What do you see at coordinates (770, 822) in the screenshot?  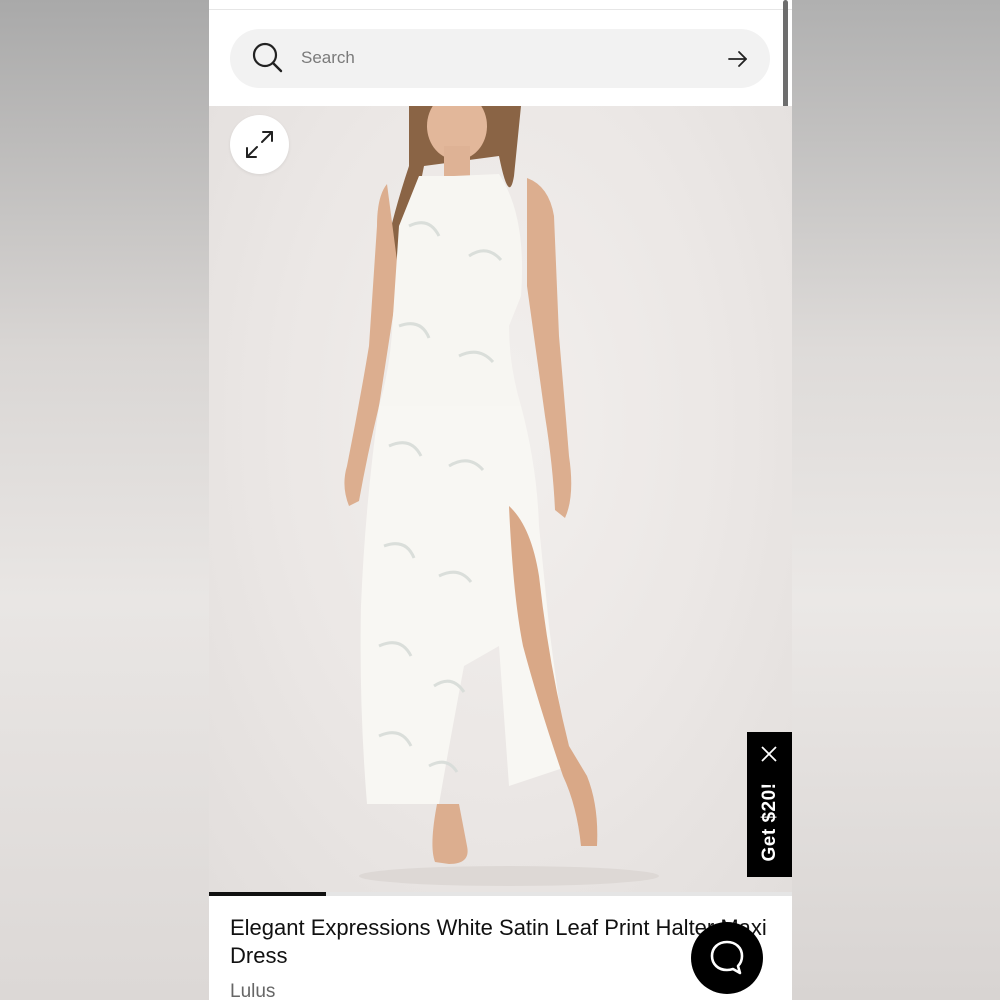 I see `promo-label: Get $20!` at bounding box center [770, 822].